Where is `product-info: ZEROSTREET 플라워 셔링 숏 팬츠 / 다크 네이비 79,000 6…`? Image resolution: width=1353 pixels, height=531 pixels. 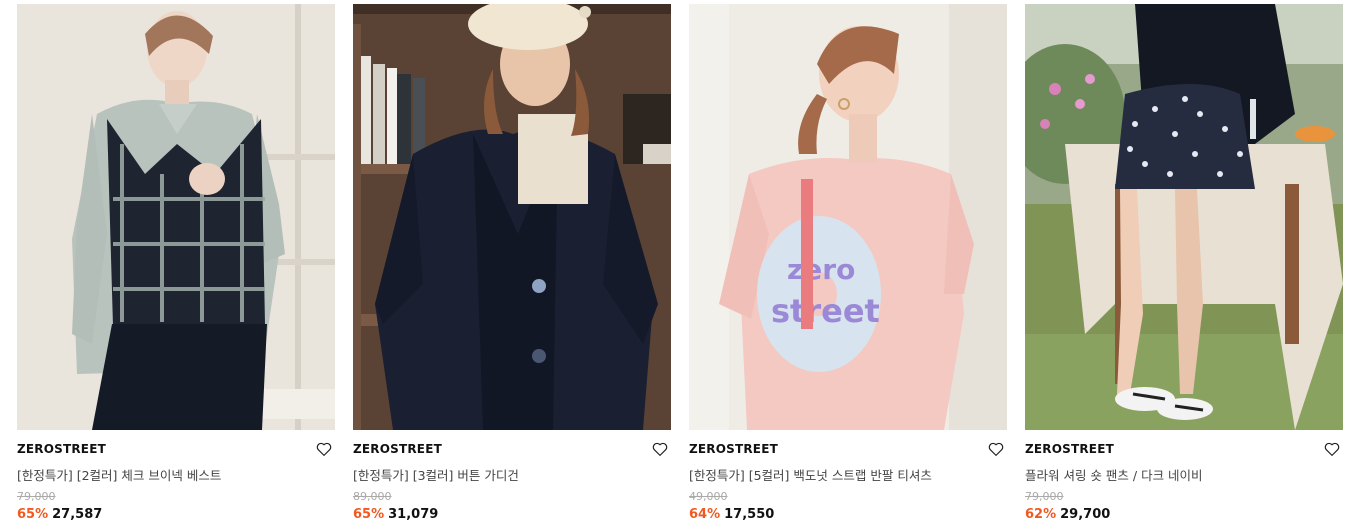 product-info: ZEROSTREET 플라워 셔링 숏 팬츠 / 다크 네이비 79,000 6… is located at coordinates (1184, 480).